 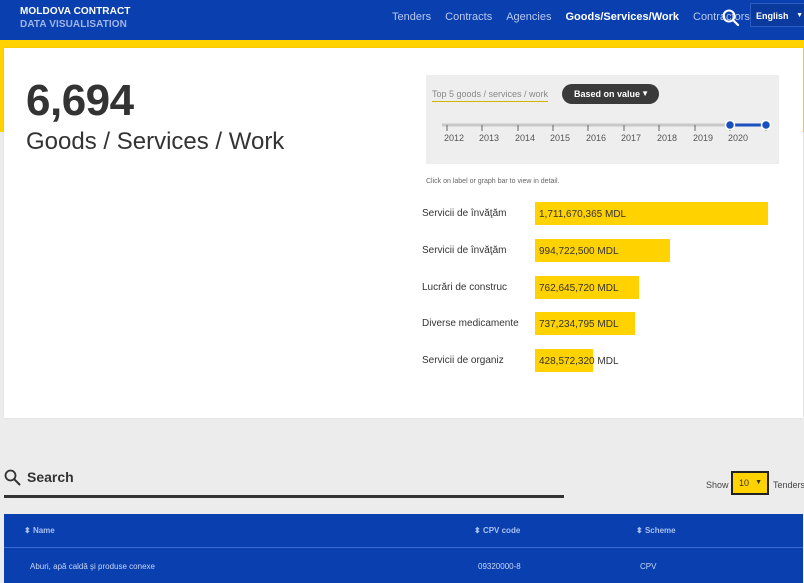 I want to click on language-select: English ▼, so click(x=777, y=15).